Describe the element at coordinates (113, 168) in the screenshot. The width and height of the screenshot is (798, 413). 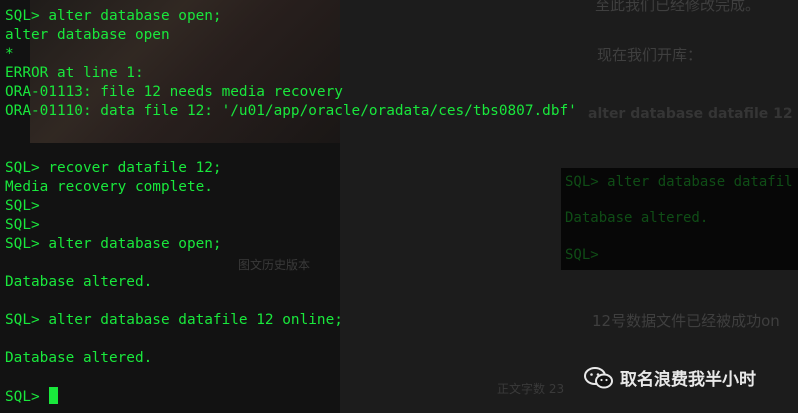
I see `terminal-line: SQL> recover datafile 12;` at that location.